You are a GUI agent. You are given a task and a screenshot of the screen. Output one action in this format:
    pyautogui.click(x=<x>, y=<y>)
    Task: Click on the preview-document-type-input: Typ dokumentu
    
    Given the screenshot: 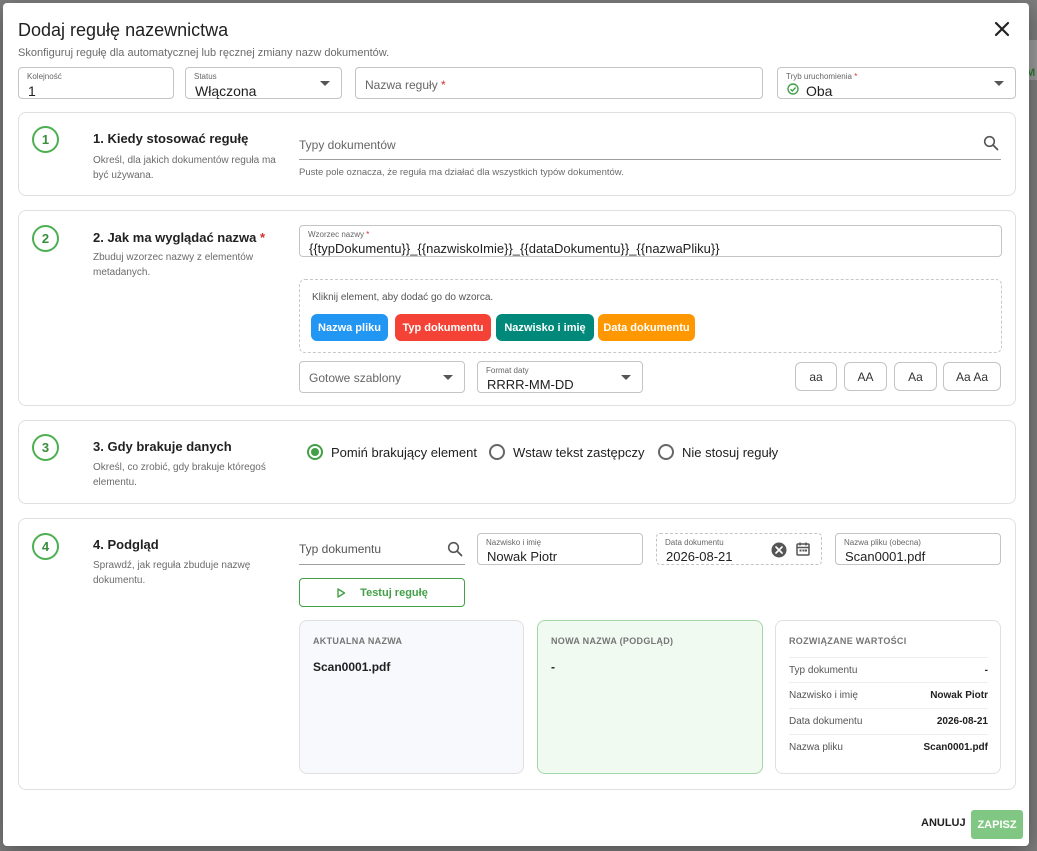 What is the action you would take?
    pyautogui.click(x=382, y=549)
    